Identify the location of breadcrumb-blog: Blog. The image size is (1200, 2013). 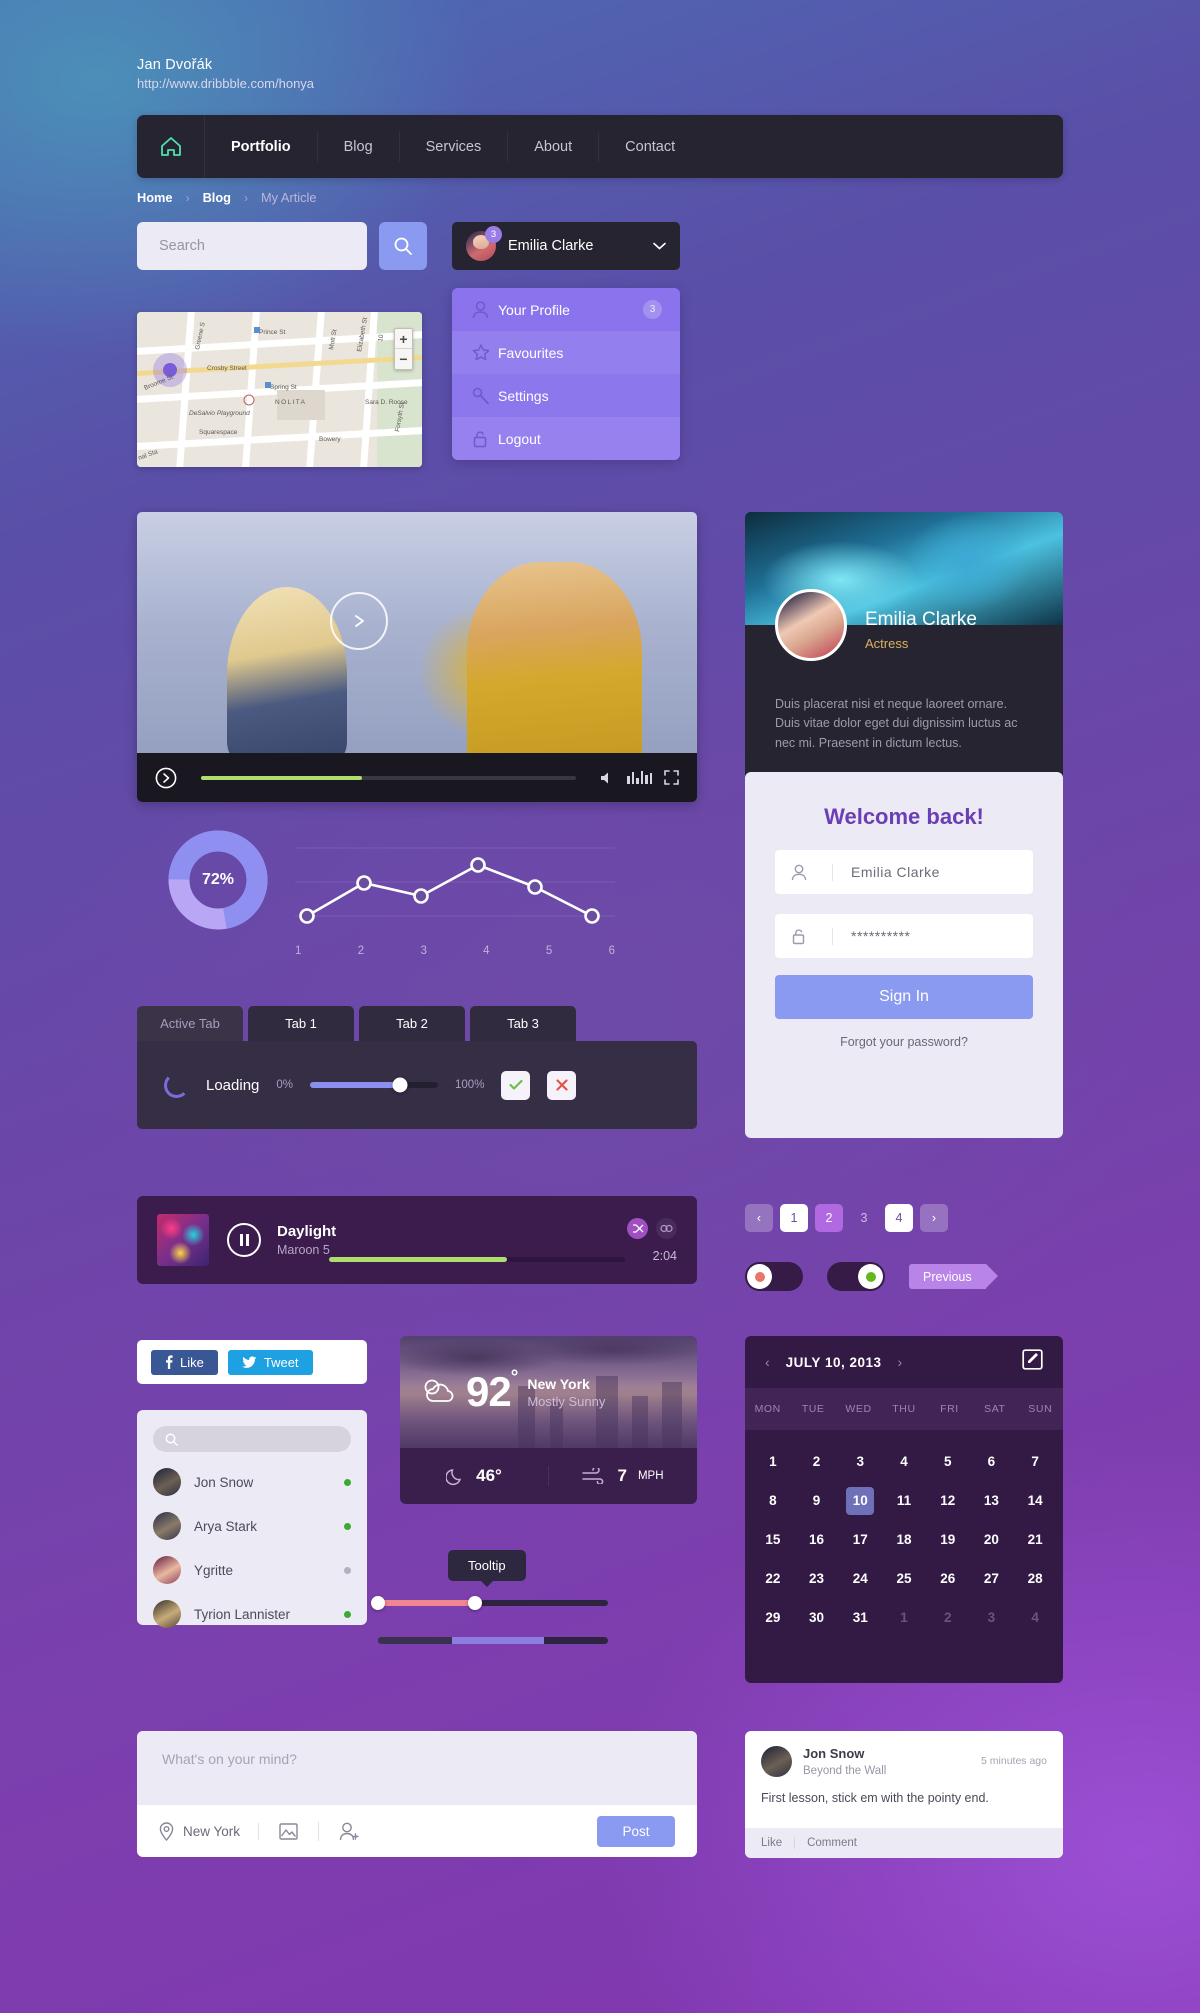
(217, 197).